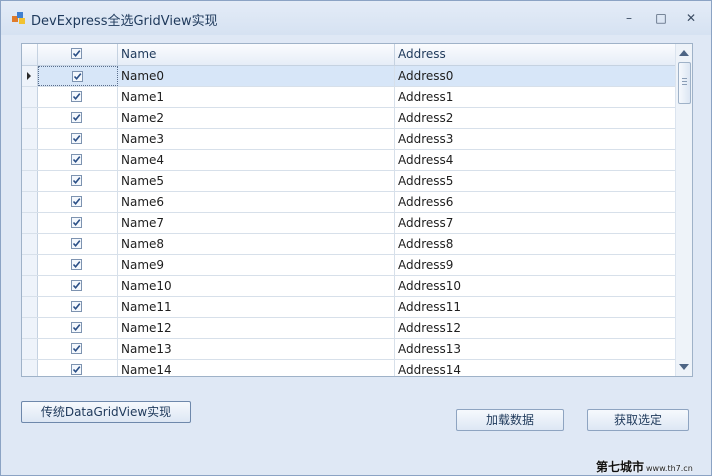 Image resolution: width=712 pixels, height=476 pixels. I want to click on address-cell: Address9, so click(535, 265).